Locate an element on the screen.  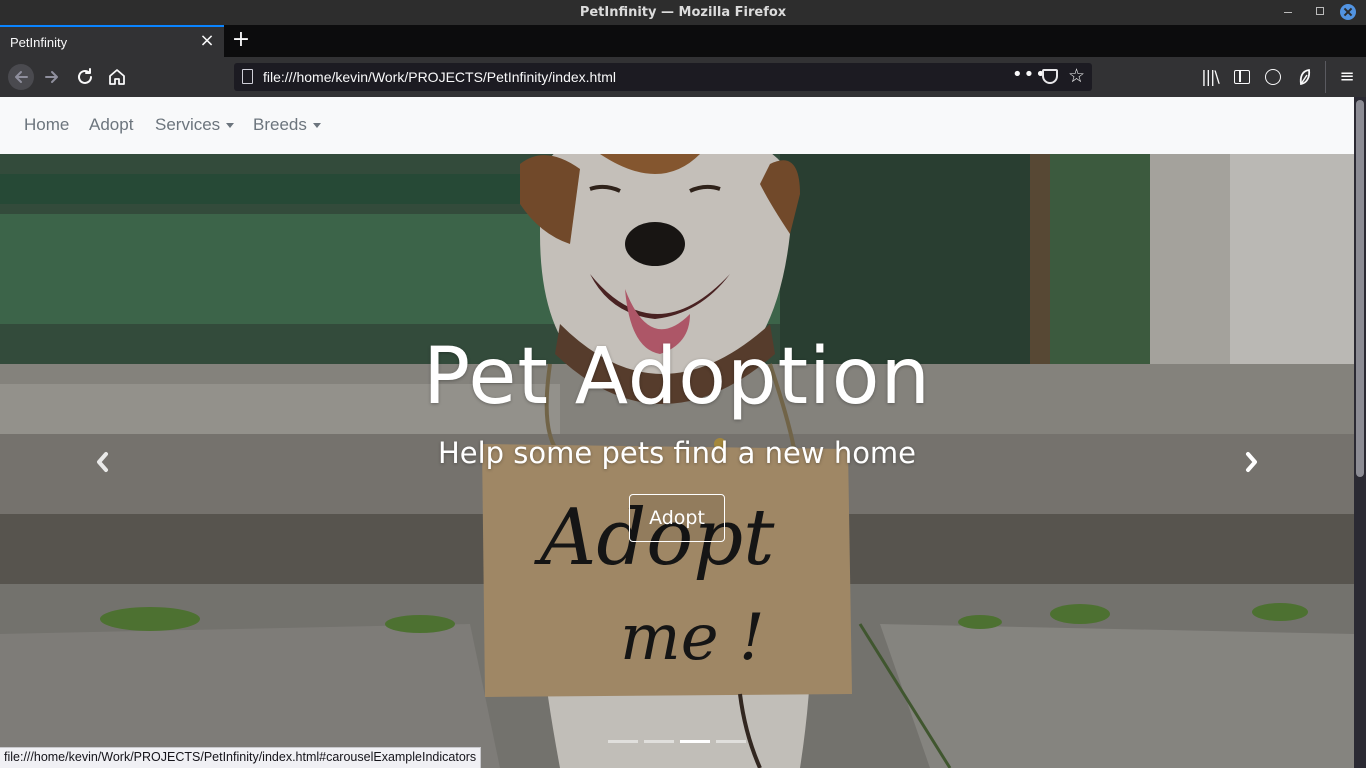
bookmark-star-icon: ☆ is located at coordinates (1076, 76).